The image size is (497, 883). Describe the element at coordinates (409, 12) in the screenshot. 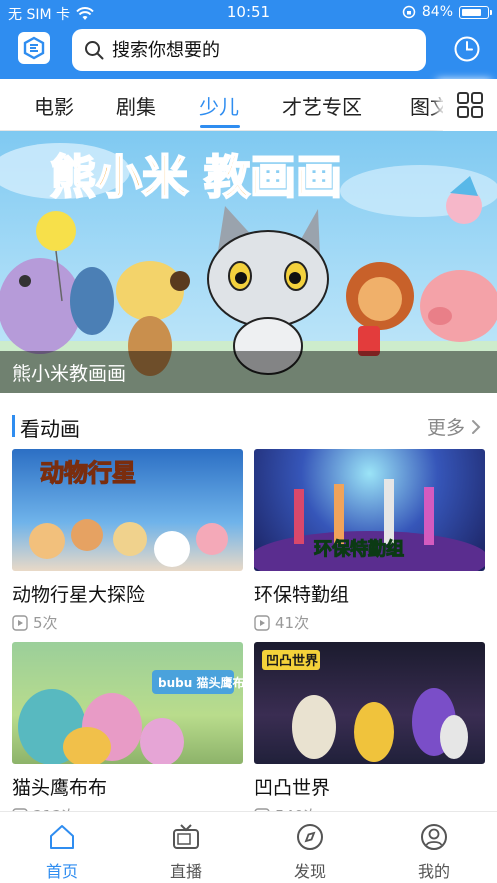

I see `rotation-lock-icon` at that location.